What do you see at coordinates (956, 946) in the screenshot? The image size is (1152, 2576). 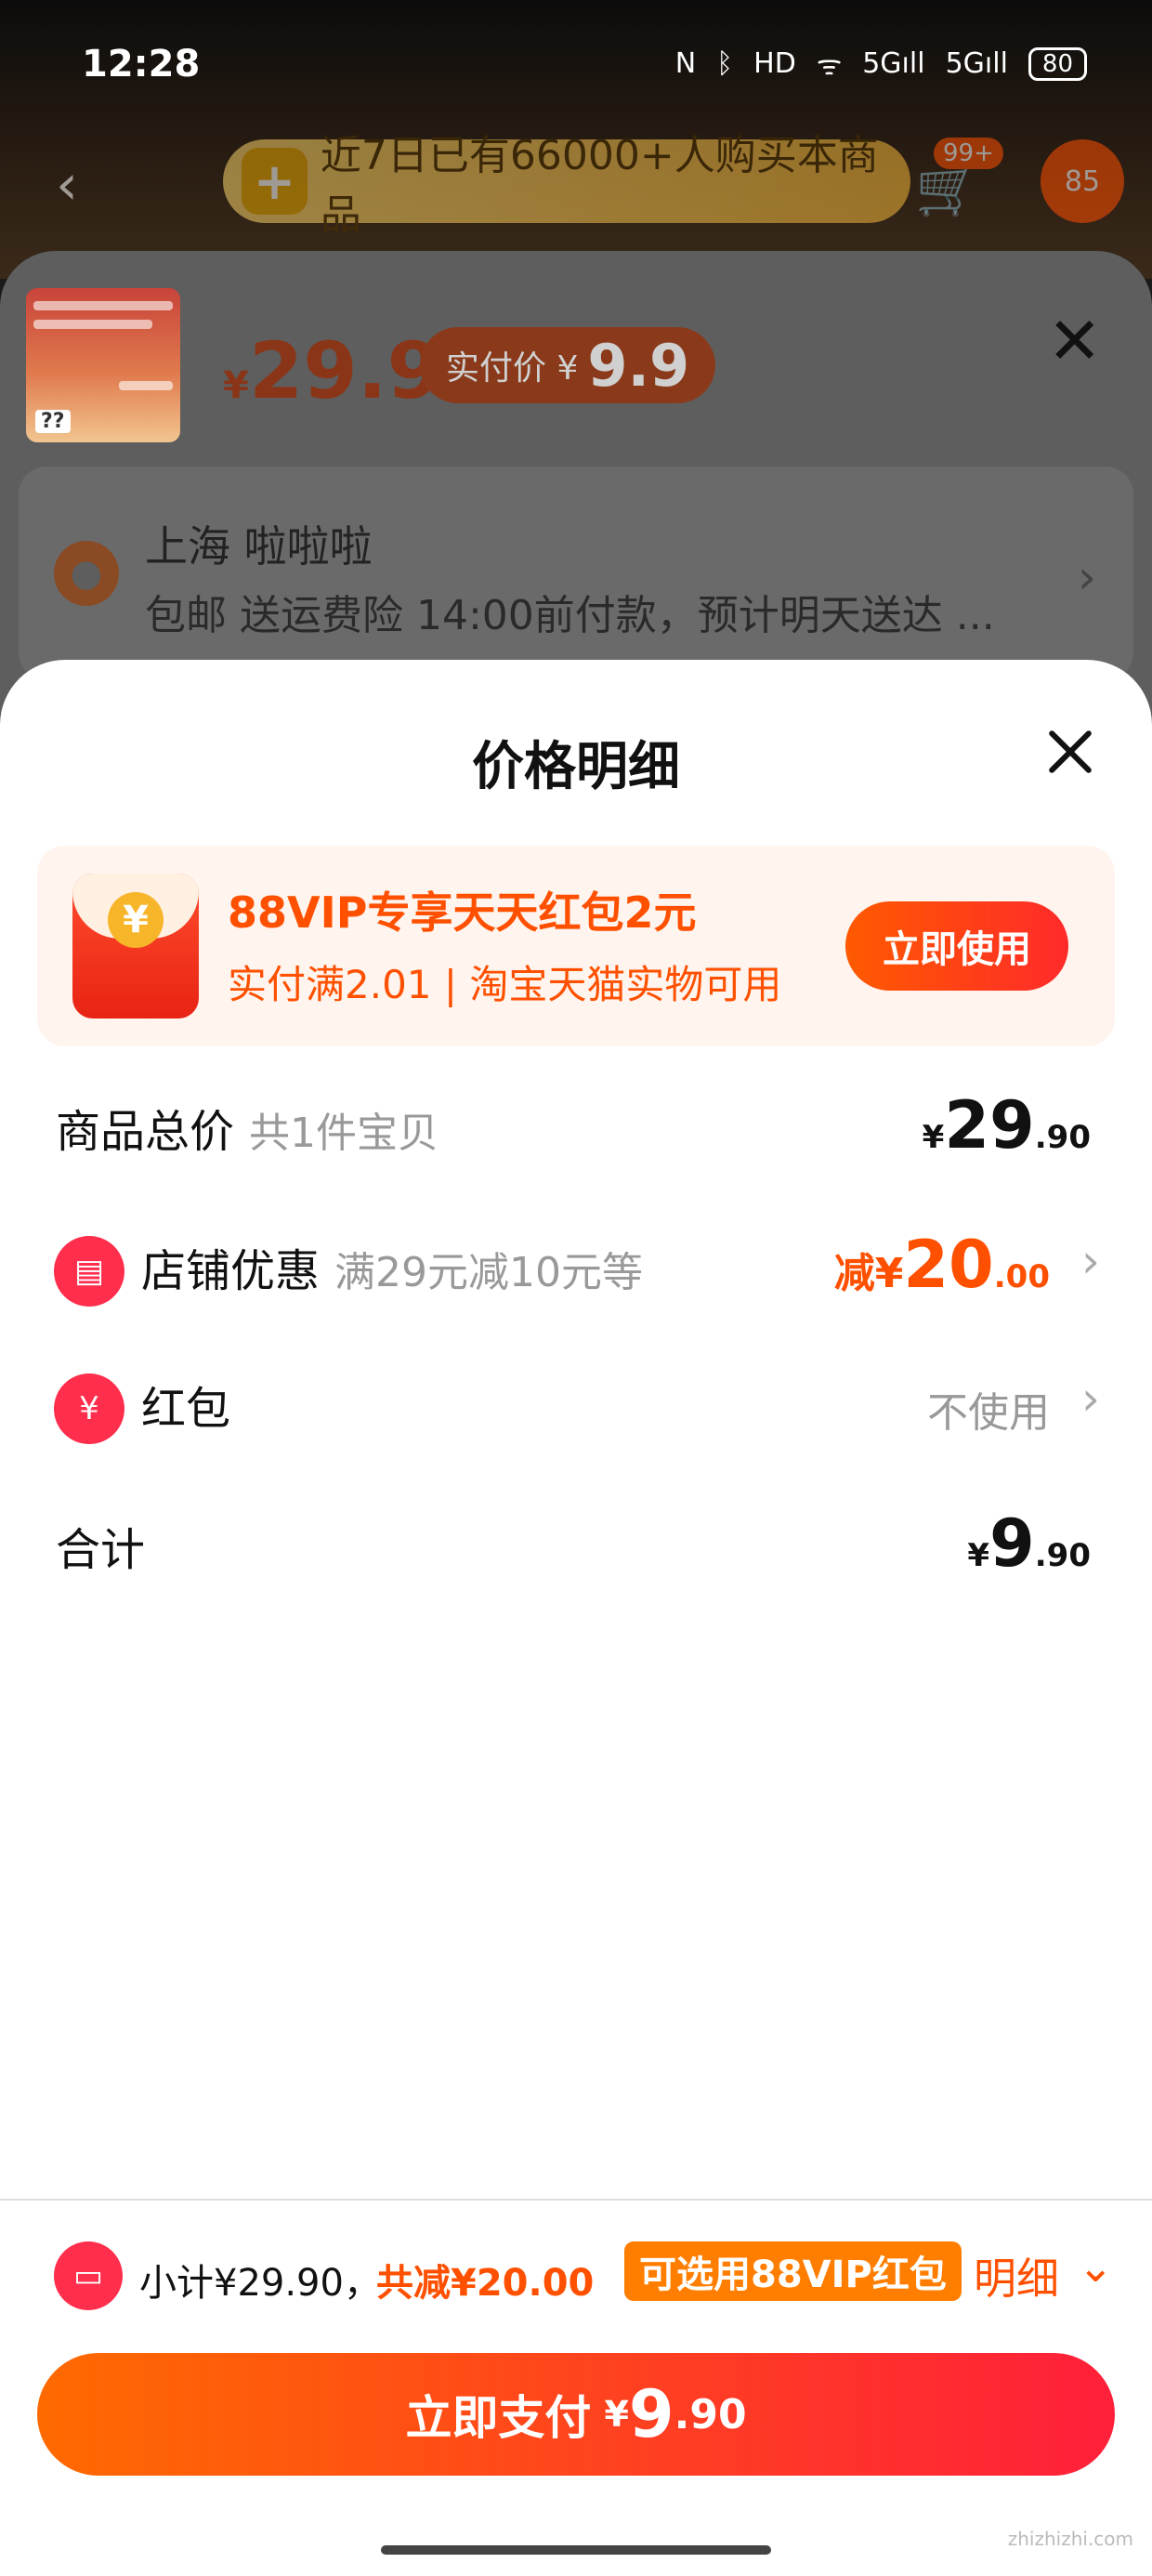 I see `use-now-button: 立即使用` at bounding box center [956, 946].